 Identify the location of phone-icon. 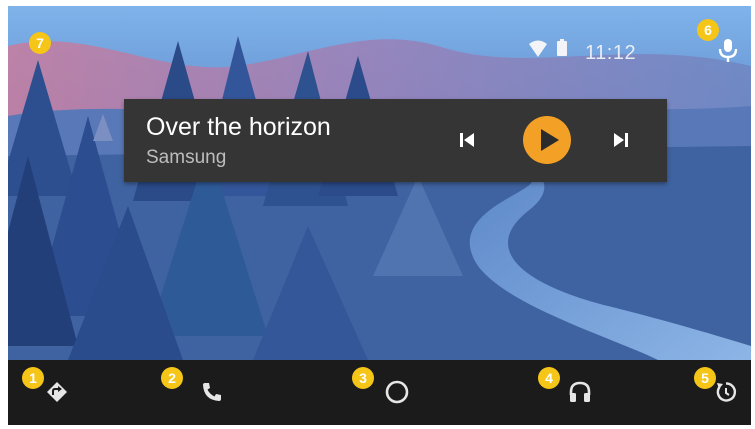
(212, 392).